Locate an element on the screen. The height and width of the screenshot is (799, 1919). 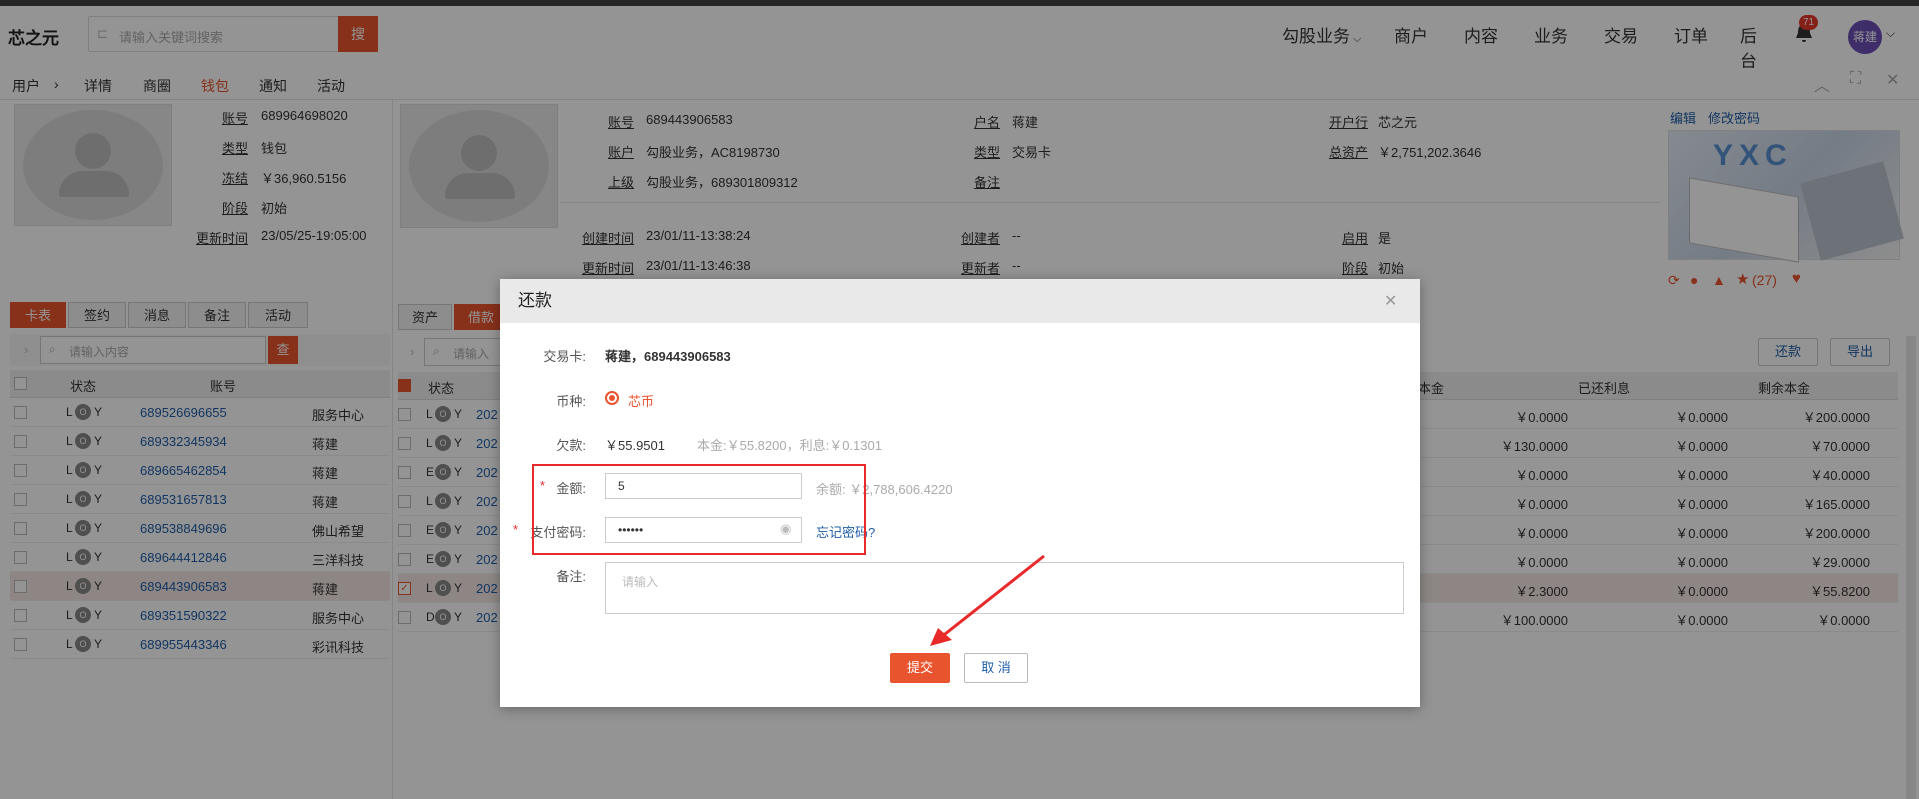
currency-value: 芯币 is located at coordinates (641, 400).